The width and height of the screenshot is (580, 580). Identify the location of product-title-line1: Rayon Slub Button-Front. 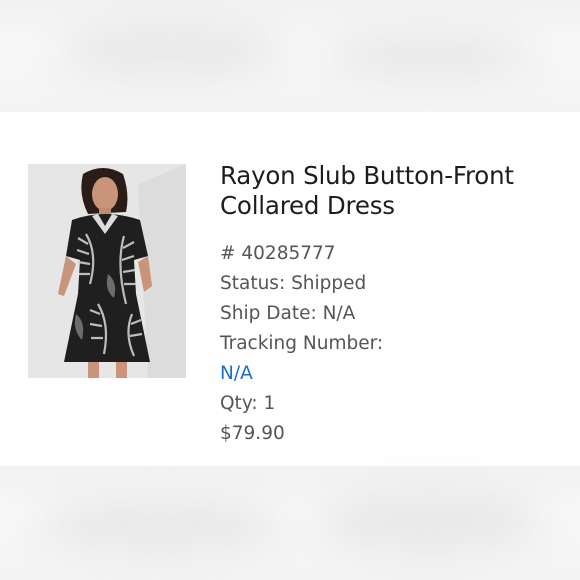
(367, 175).